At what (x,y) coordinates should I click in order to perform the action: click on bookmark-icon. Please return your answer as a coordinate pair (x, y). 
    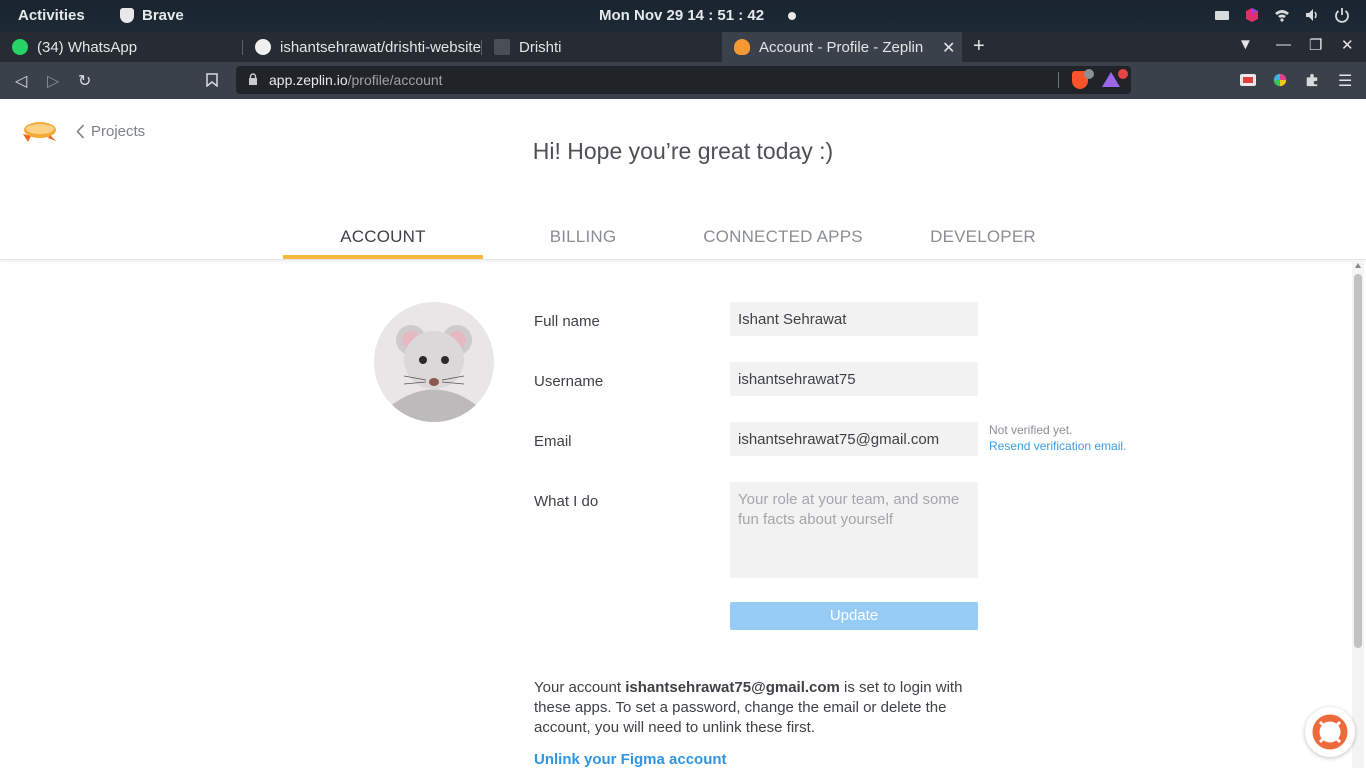
    Looking at the image, I should click on (212, 80).